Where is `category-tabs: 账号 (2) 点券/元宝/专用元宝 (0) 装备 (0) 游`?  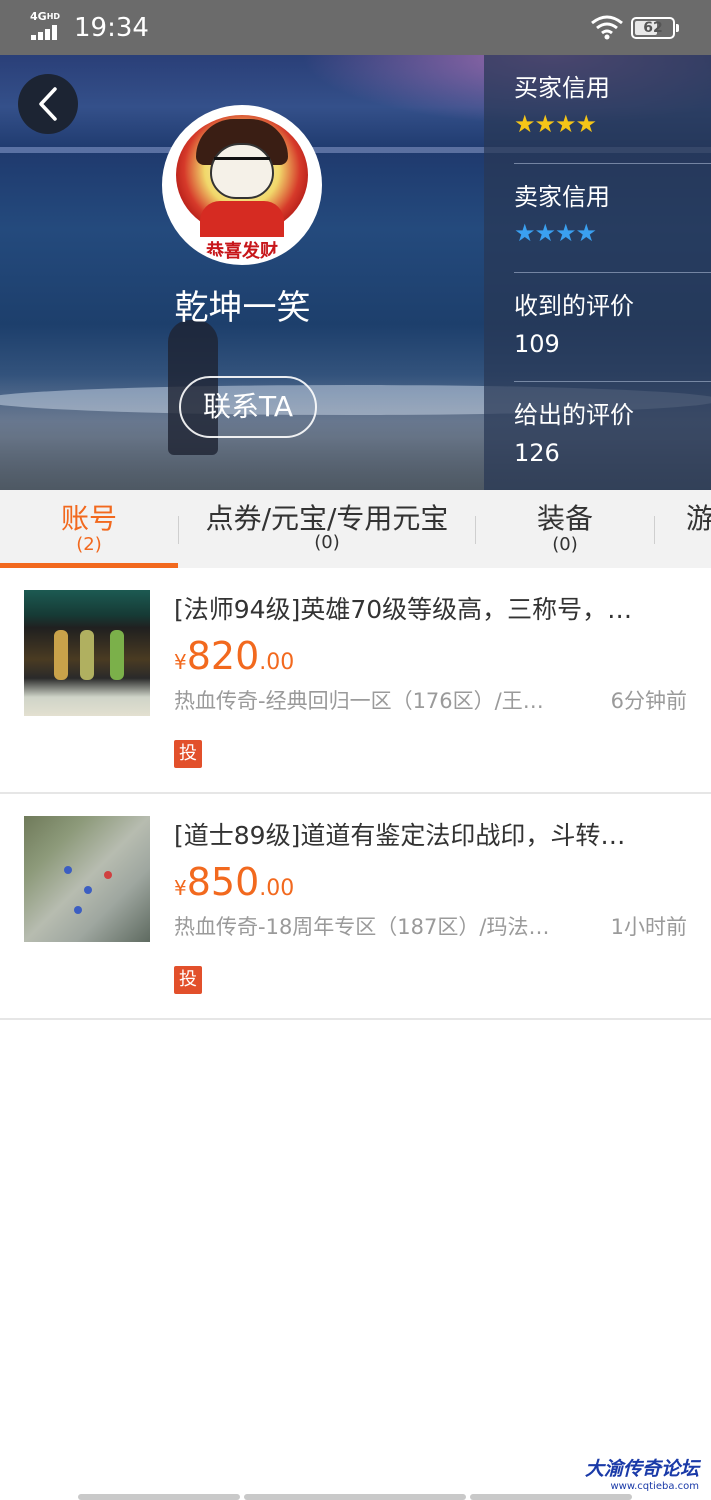 category-tabs: 账号 (2) 点券/元宝/专用元宝 (0) 装备 (0) 游 is located at coordinates (355, 529).